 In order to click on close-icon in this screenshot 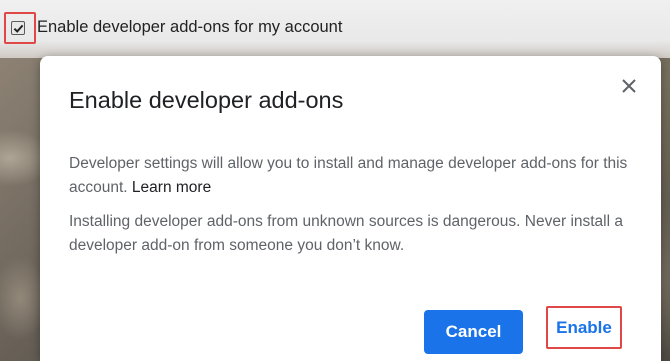, I will do `click(629, 86)`.